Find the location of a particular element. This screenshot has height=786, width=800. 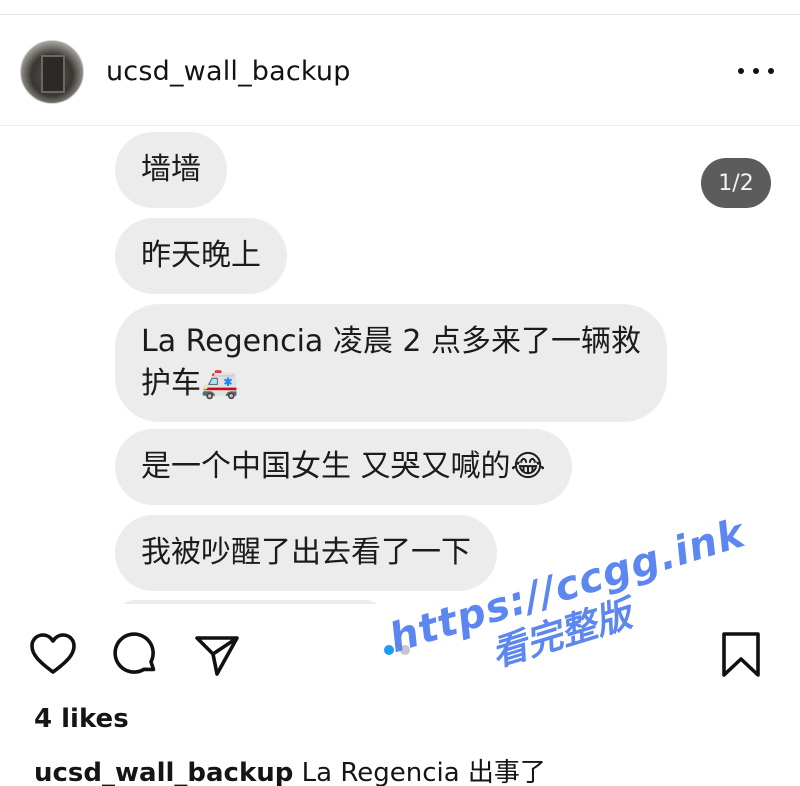

chat-bubble: 我被吵醒了出去看了一下 is located at coordinates (306, 553).